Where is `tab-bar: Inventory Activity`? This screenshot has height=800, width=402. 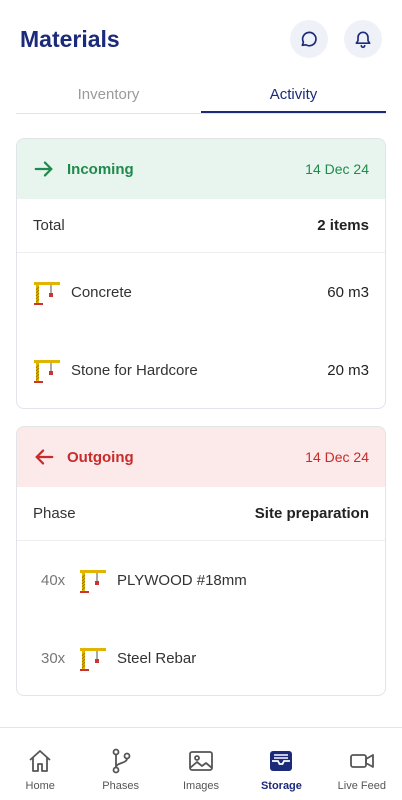 tab-bar: Inventory Activity is located at coordinates (201, 97).